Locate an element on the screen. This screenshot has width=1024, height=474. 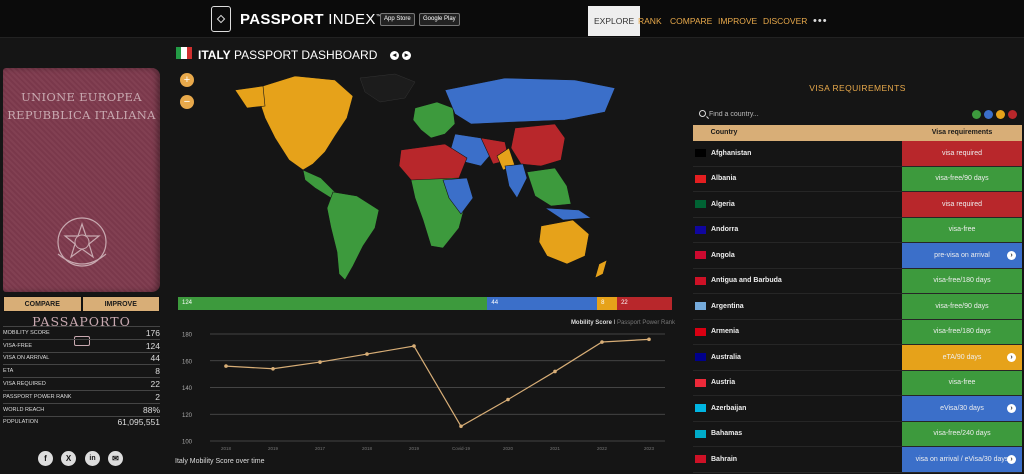
table-row: Angola pre-visa on arrival › is located at coordinates (857, 256).